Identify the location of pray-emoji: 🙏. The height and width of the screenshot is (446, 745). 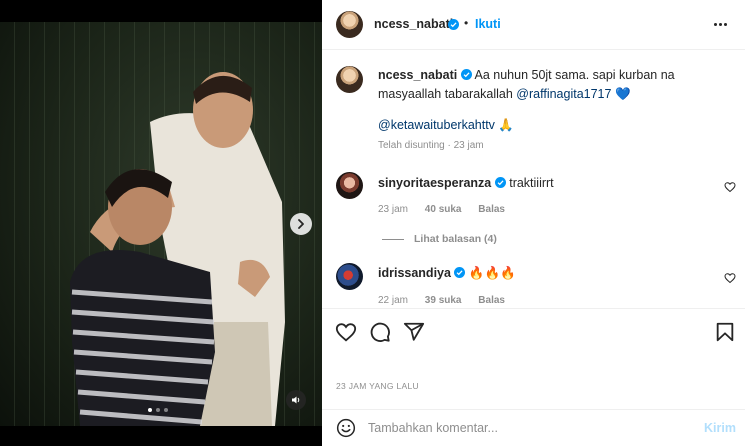
(506, 125).